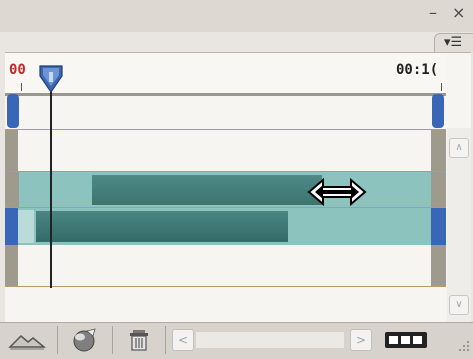 Image resolution: width=473 pixels, height=359 pixels. I want to click on scroll-right-button: >, so click(361, 340).